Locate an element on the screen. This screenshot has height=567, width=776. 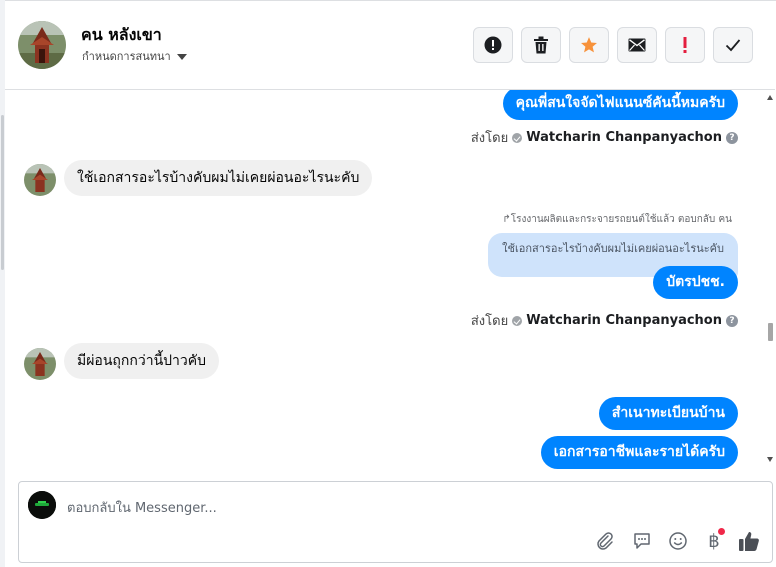
thread-scrollbar is located at coordinates (770, 280).